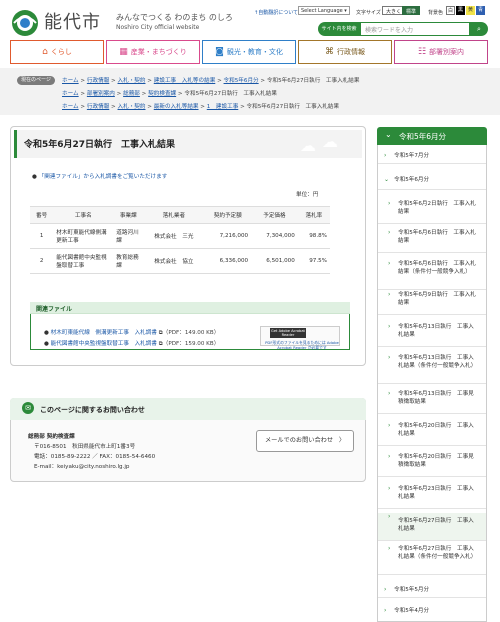 Image resolution: width=500 pixels, height=622 pixels. I want to click on chevron-down-icon: ⌄, so click(387, 179).